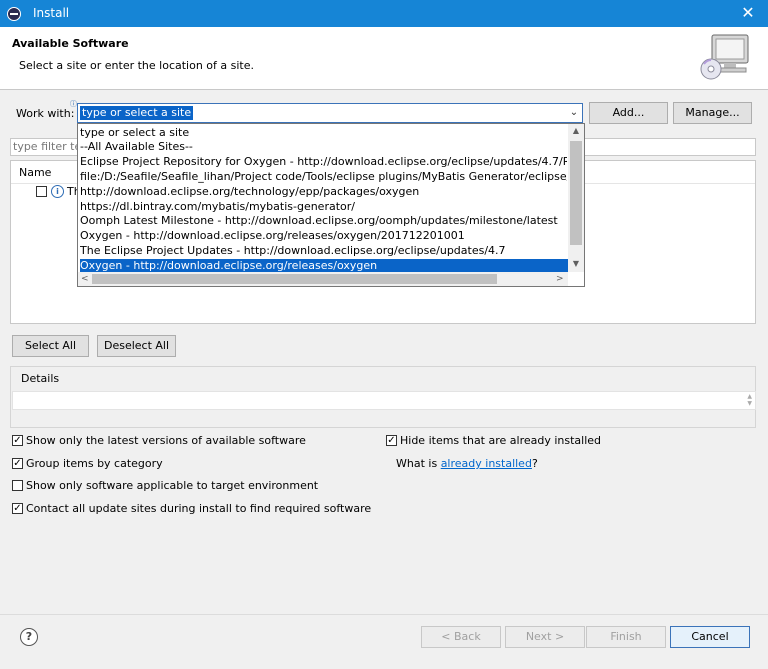 The height and width of the screenshot is (669, 768). Describe the element at coordinates (17, 463) in the screenshot. I see `group-by-category-checkbox: ✓` at that location.